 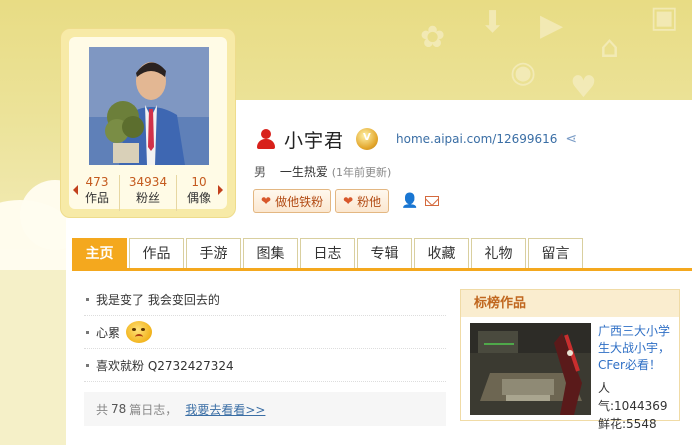 I want to click on stat-number: 473, so click(x=97, y=182).